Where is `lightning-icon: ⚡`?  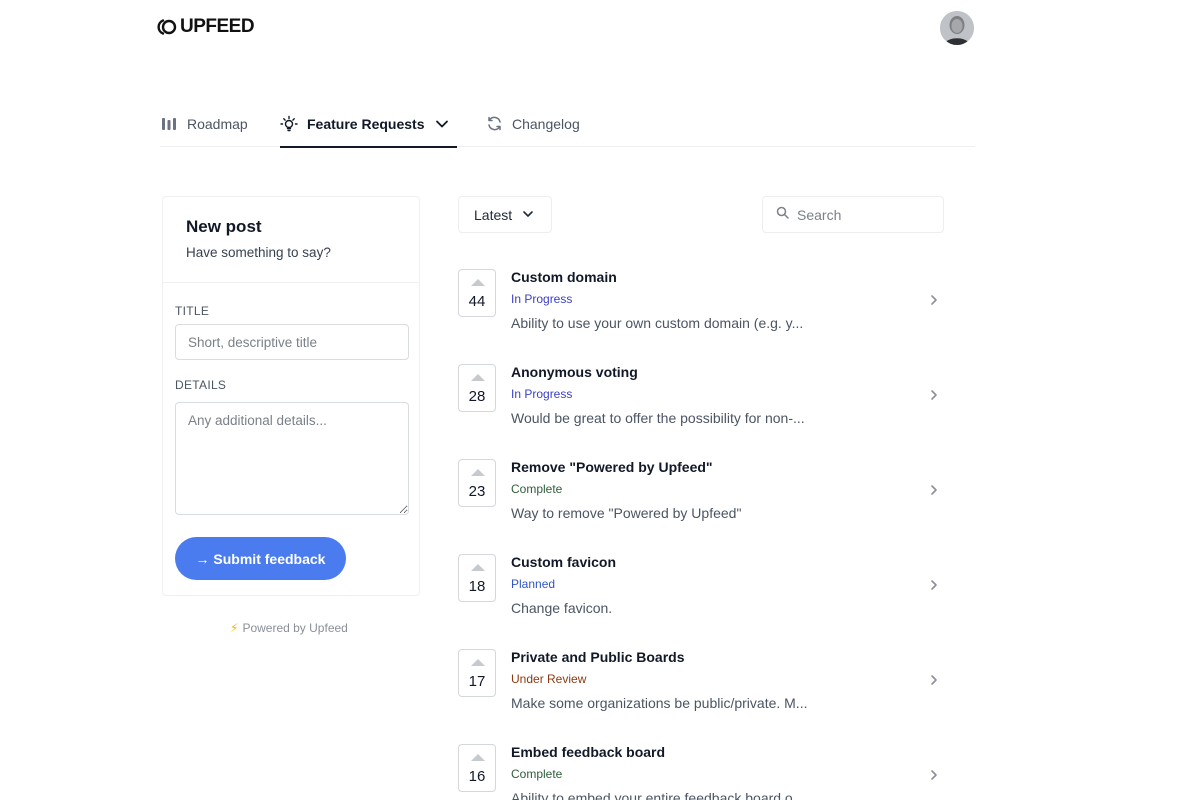 lightning-icon: ⚡ is located at coordinates (234, 628).